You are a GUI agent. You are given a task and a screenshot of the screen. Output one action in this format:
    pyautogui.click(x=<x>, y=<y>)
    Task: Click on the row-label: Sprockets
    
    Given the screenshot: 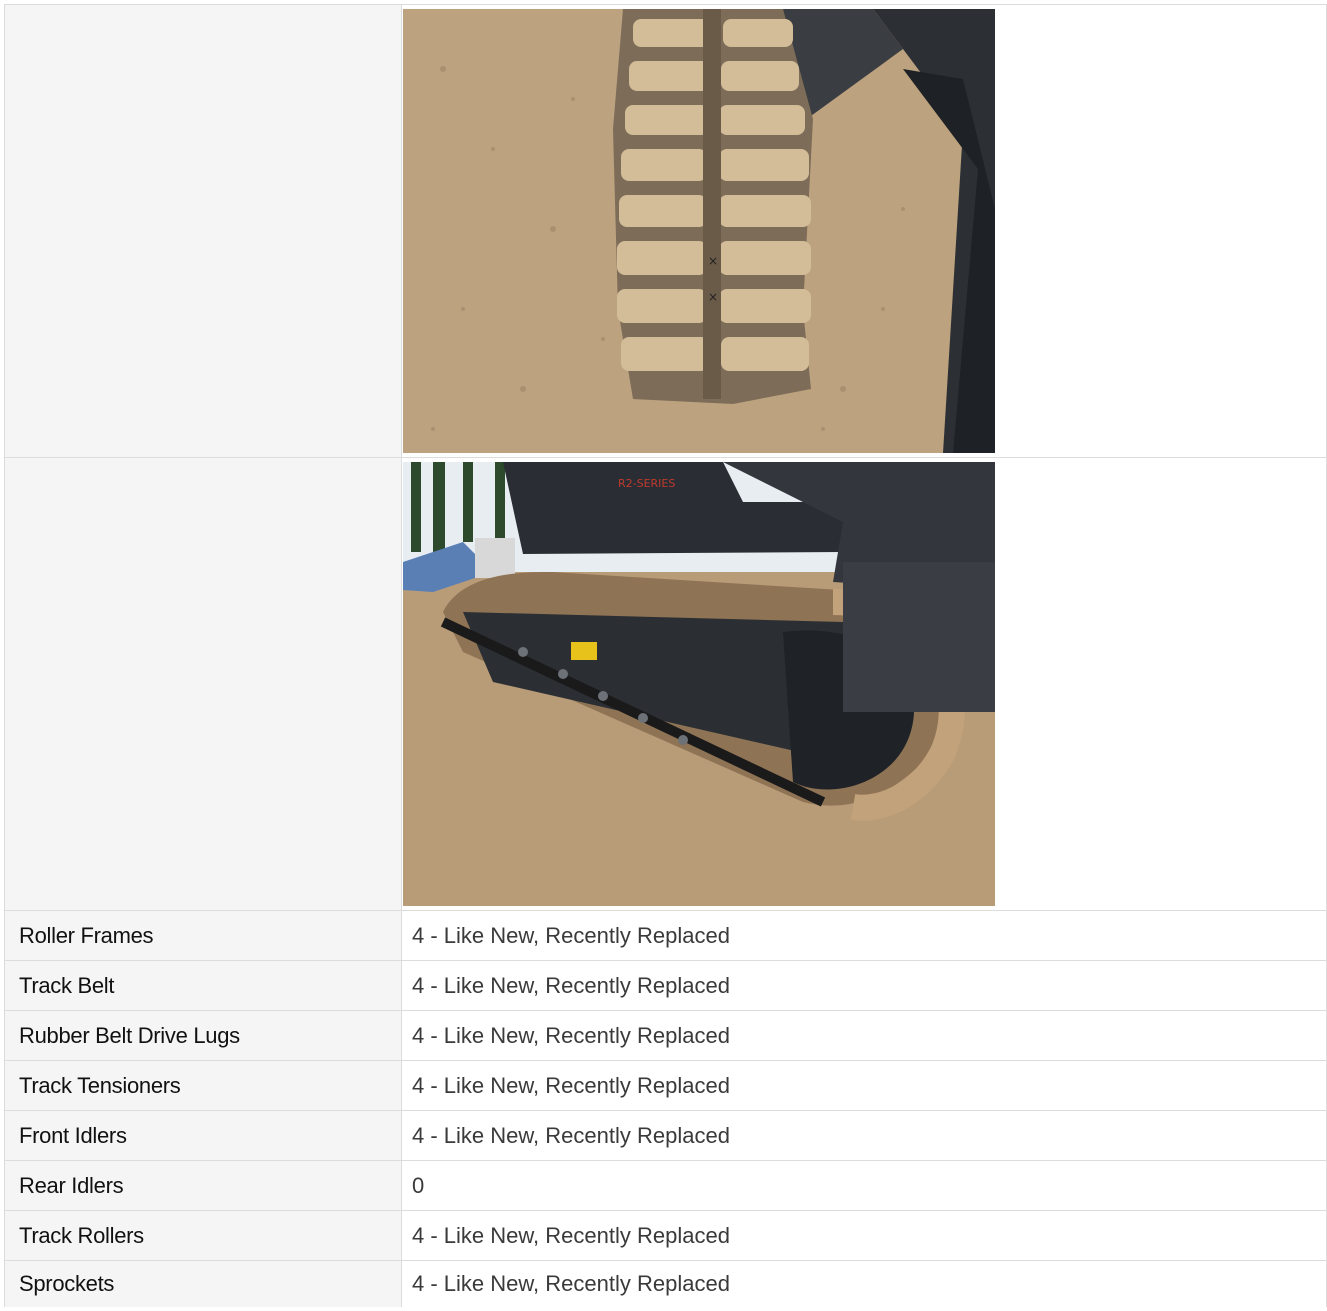 What is the action you would take?
    pyautogui.click(x=203, y=1283)
    